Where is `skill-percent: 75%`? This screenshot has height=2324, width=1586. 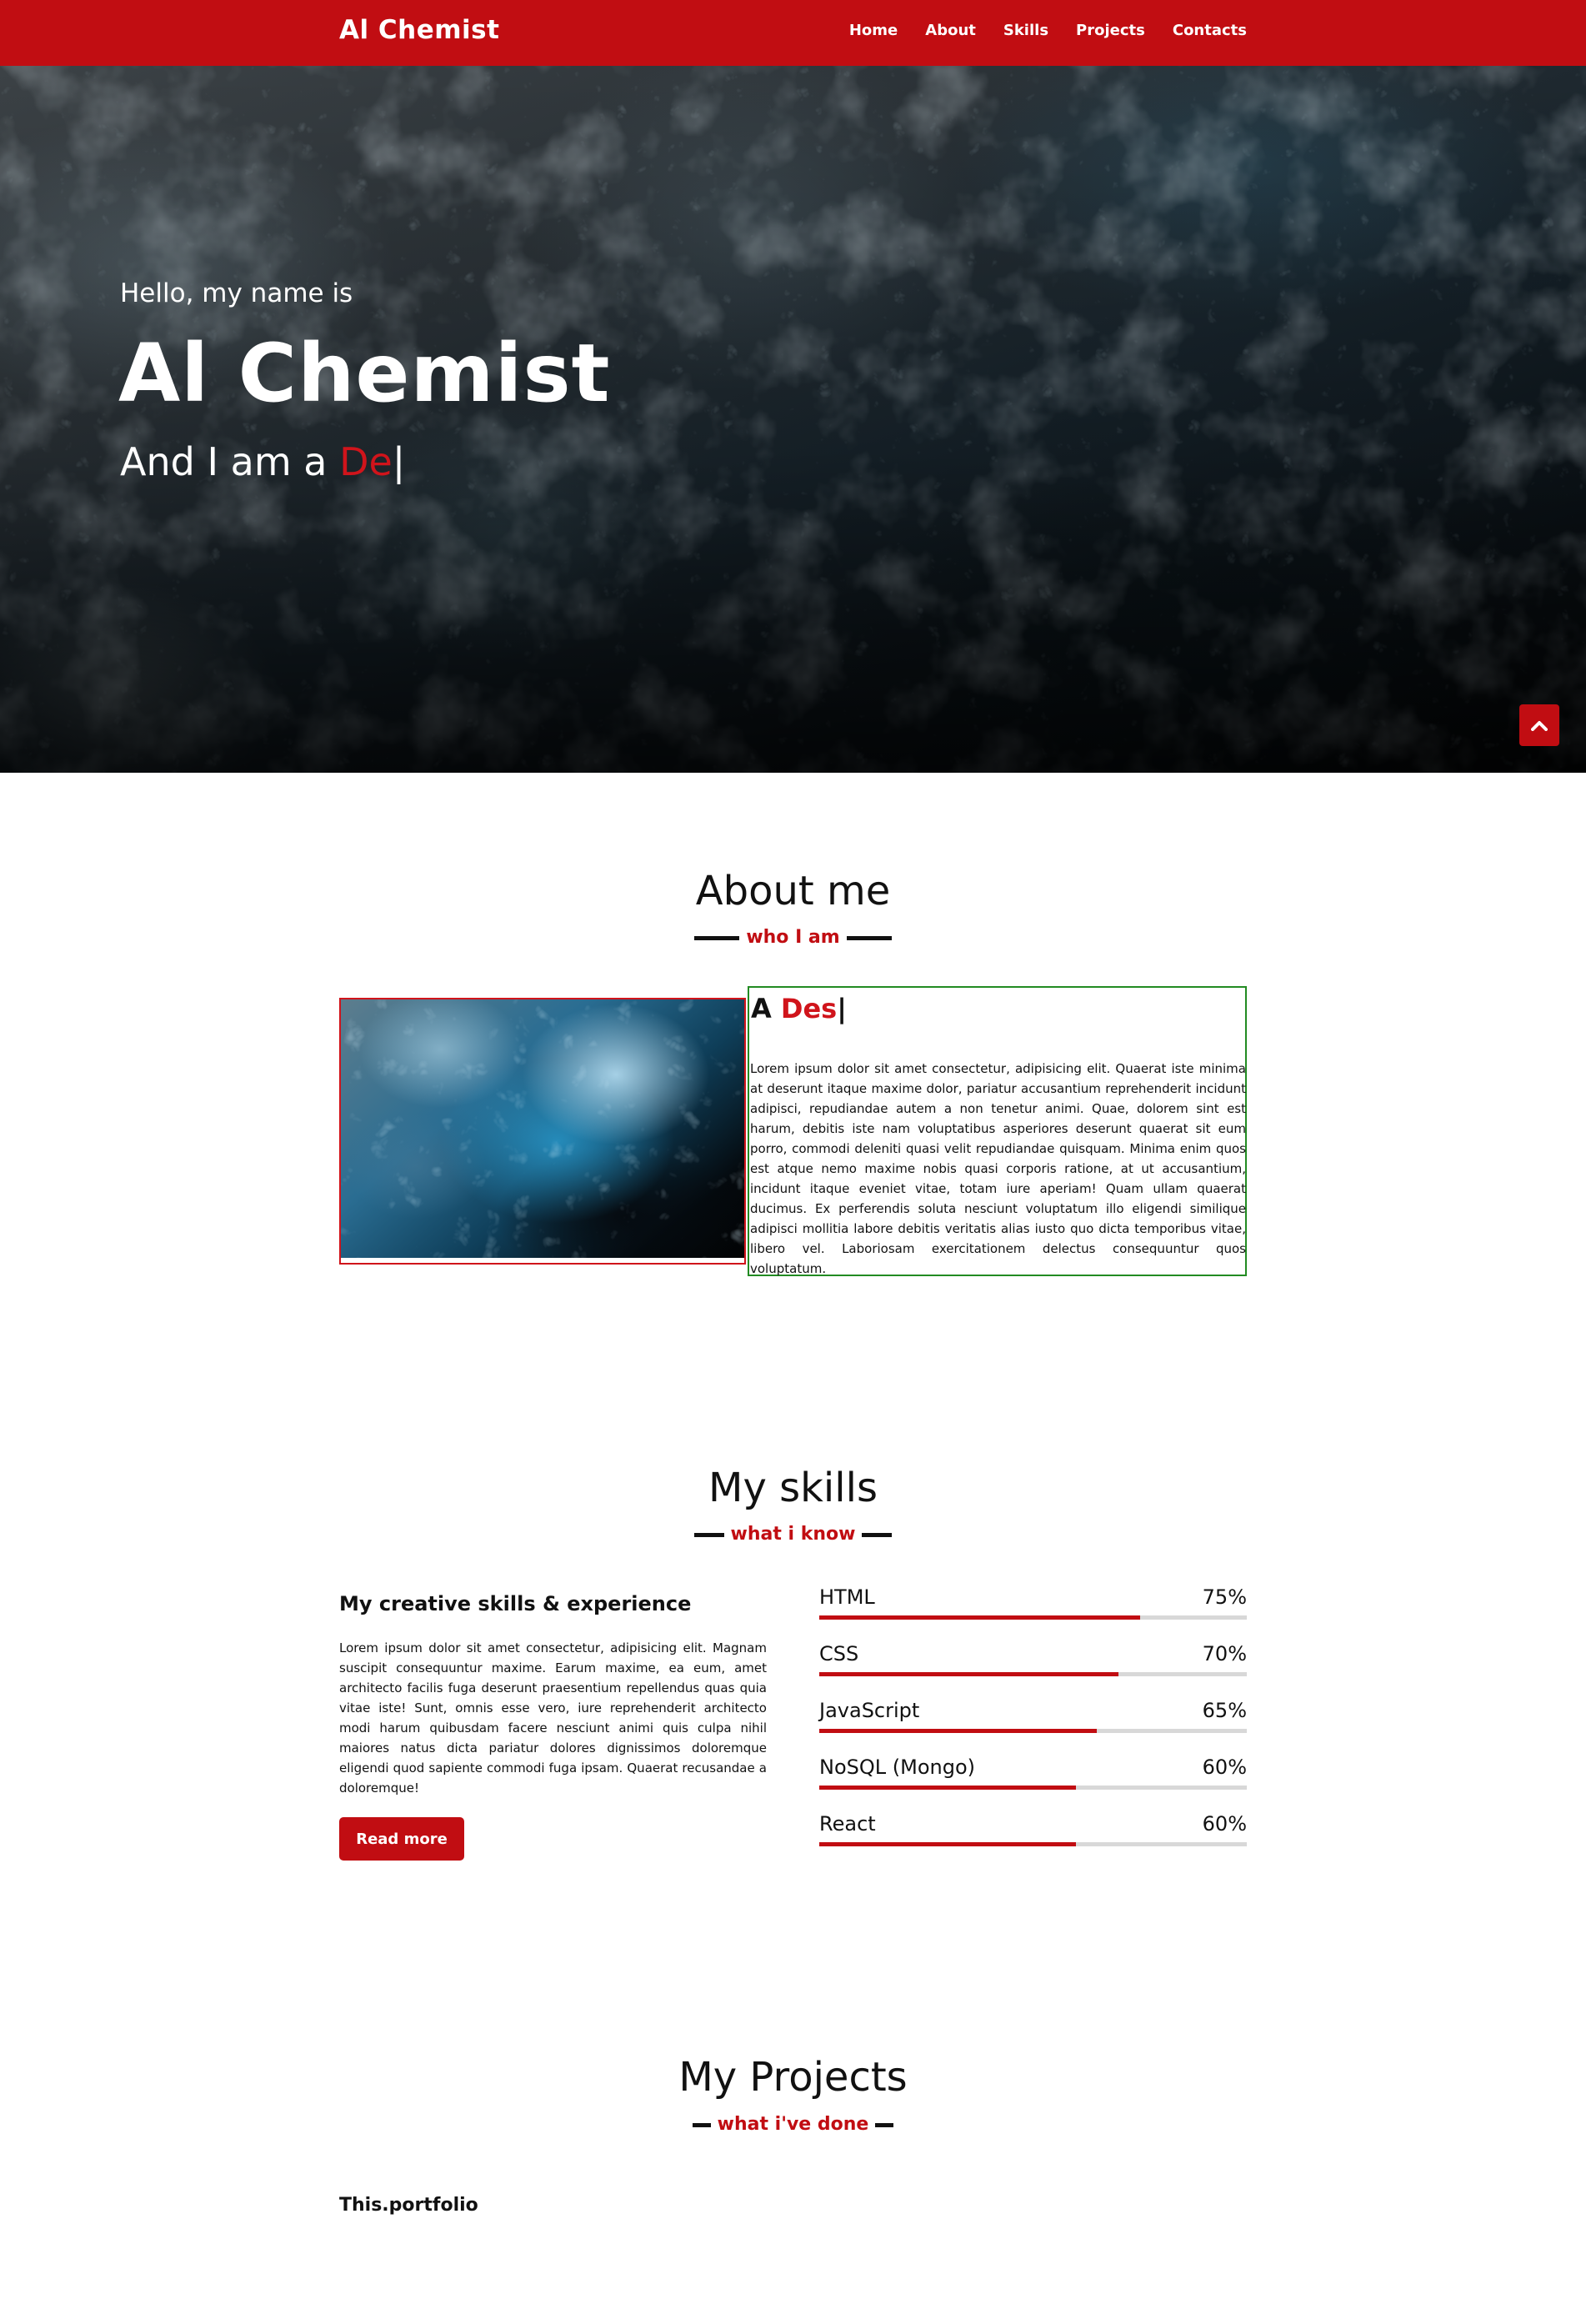 skill-percent: 75% is located at coordinates (1224, 1597).